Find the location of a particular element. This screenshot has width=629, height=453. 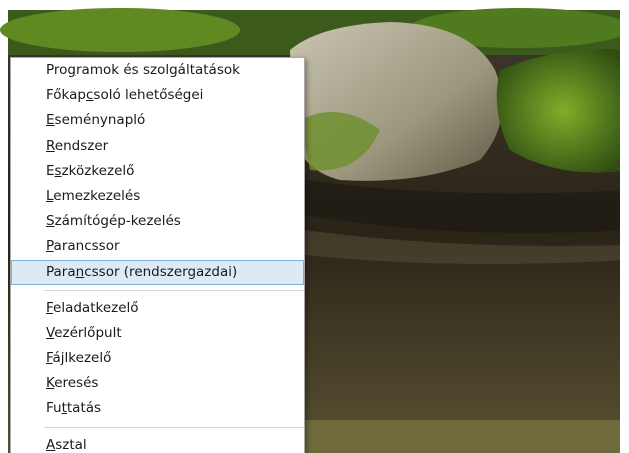

menu-item-label: Eszközkezelő is located at coordinates (90, 170).